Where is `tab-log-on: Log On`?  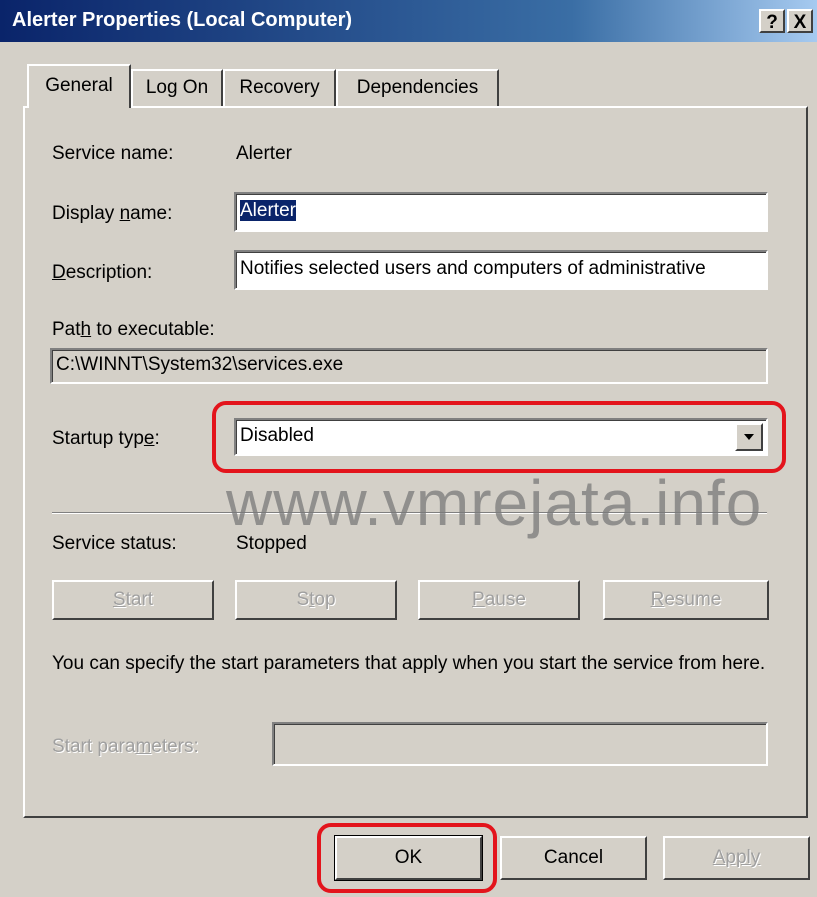 tab-log-on: Log On is located at coordinates (177, 87).